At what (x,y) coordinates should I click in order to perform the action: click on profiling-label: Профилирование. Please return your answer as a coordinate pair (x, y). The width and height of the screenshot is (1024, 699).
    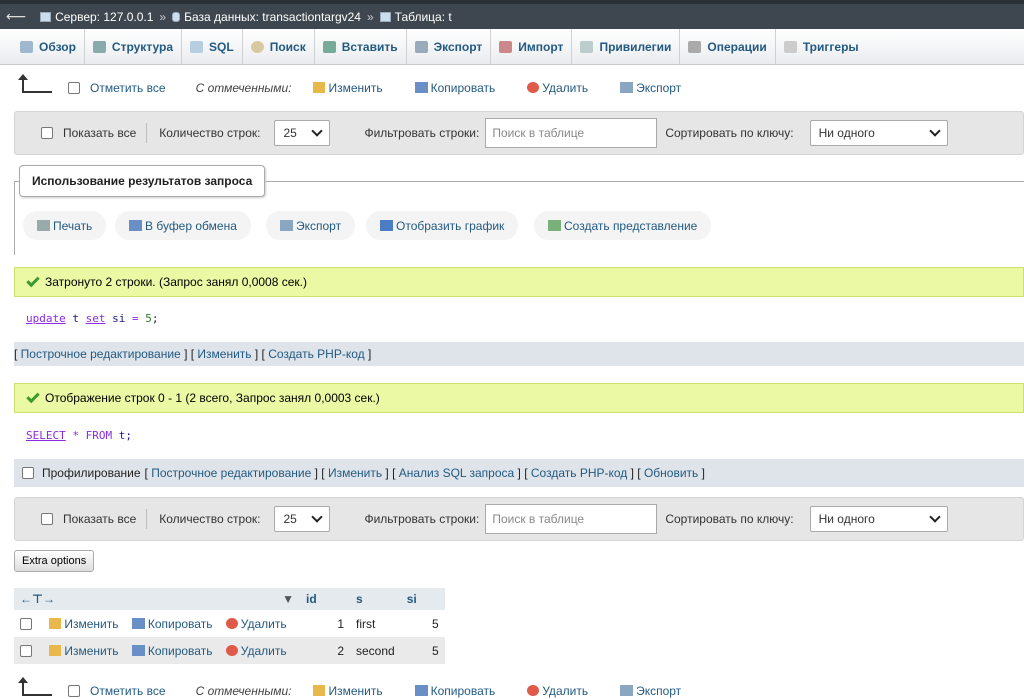
    Looking at the image, I should click on (91, 473).